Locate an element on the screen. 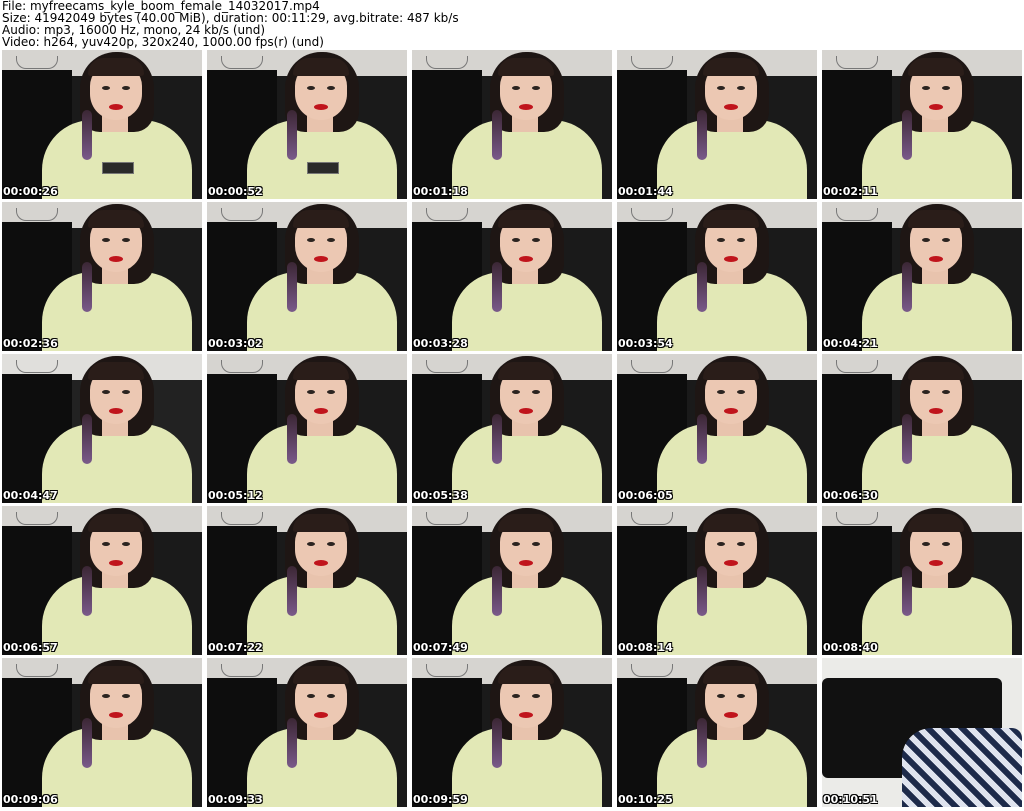 The height and width of the screenshot is (811, 1024). video-thumbnail: 00:01:44 is located at coordinates (717, 124).